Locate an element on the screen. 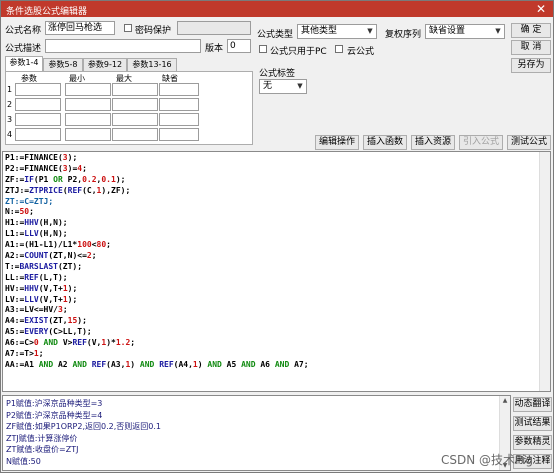  translation-line: N赋值:50 is located at coordinates (23, 461).